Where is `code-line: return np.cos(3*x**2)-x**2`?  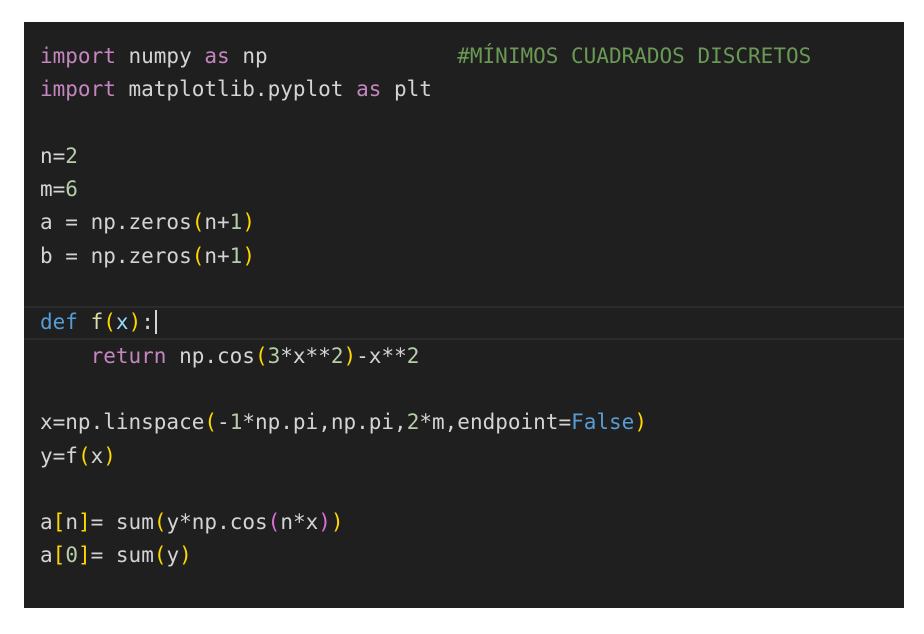 code-line: return np.cos(3*x**2)-x**2 is located at coordinates (472, 356).